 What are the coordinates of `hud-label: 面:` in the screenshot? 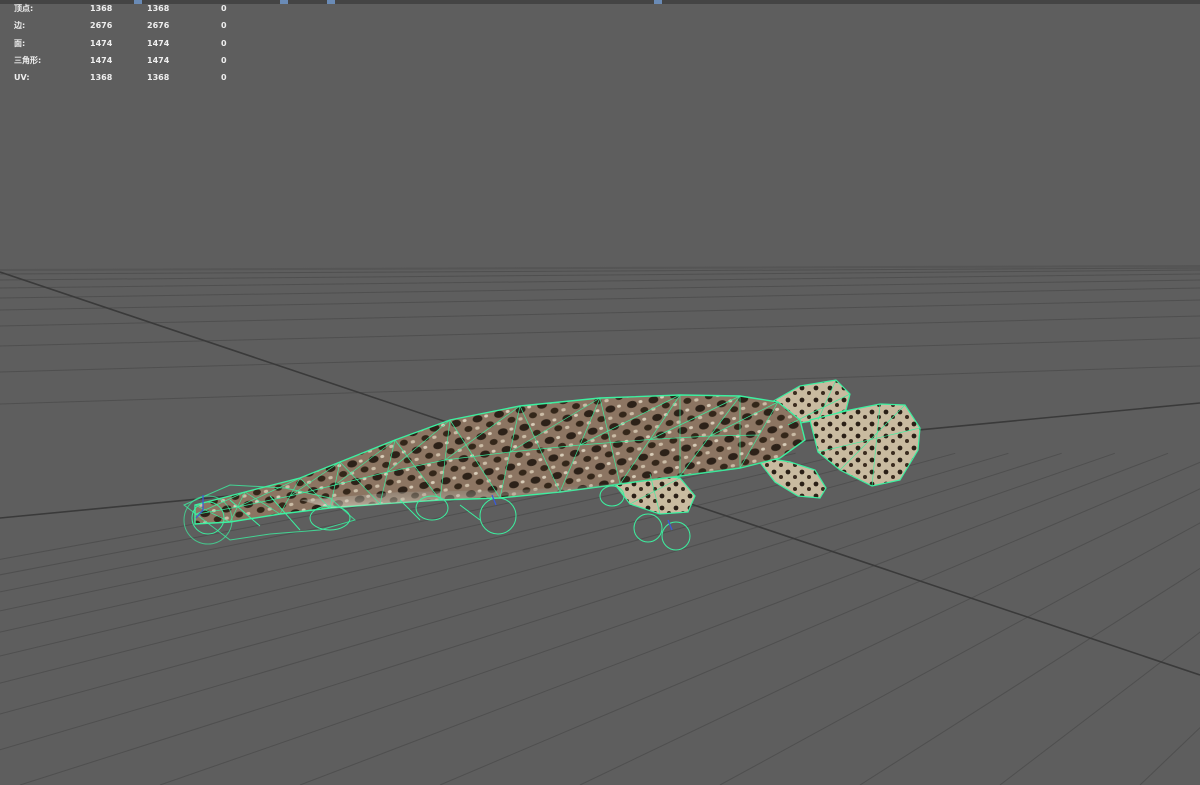 It's located at (20, 43).